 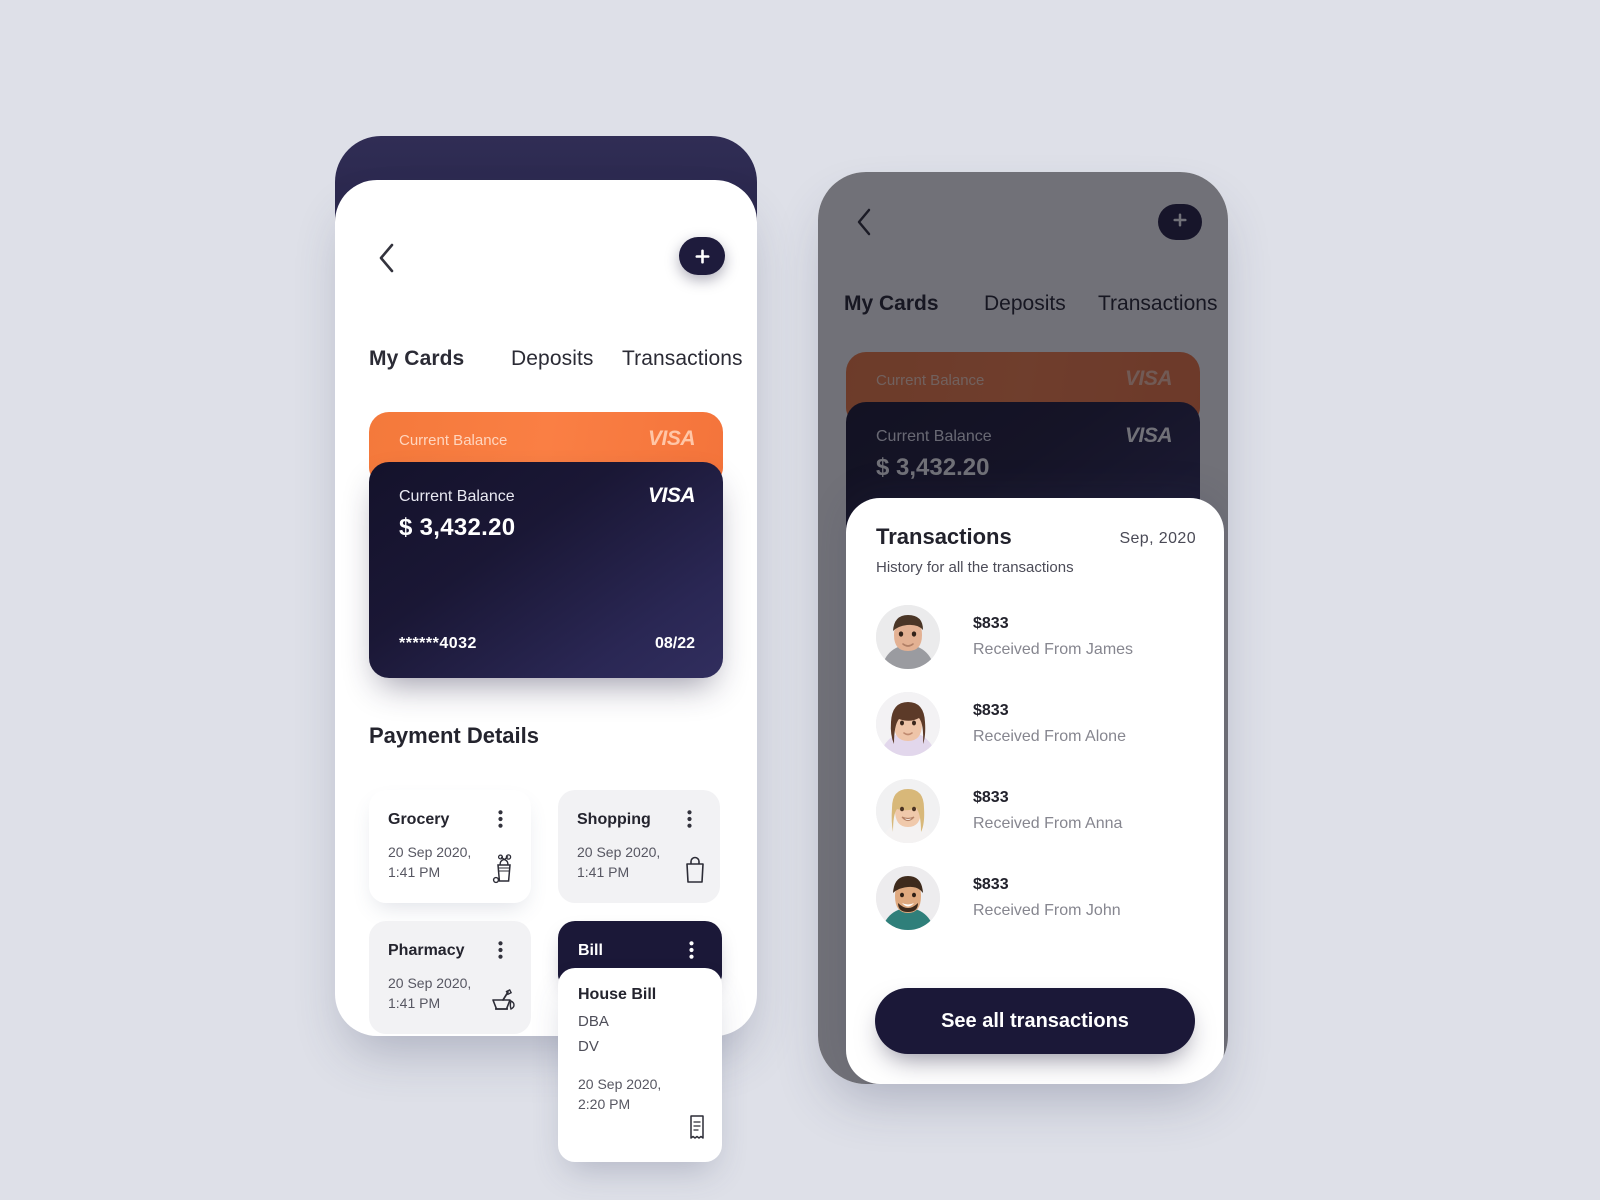 What do you see at coordinates (1157, 304) in the screenshot?
I see `tab-transactions-right: Transactions` at bounding box center [1157, 304].